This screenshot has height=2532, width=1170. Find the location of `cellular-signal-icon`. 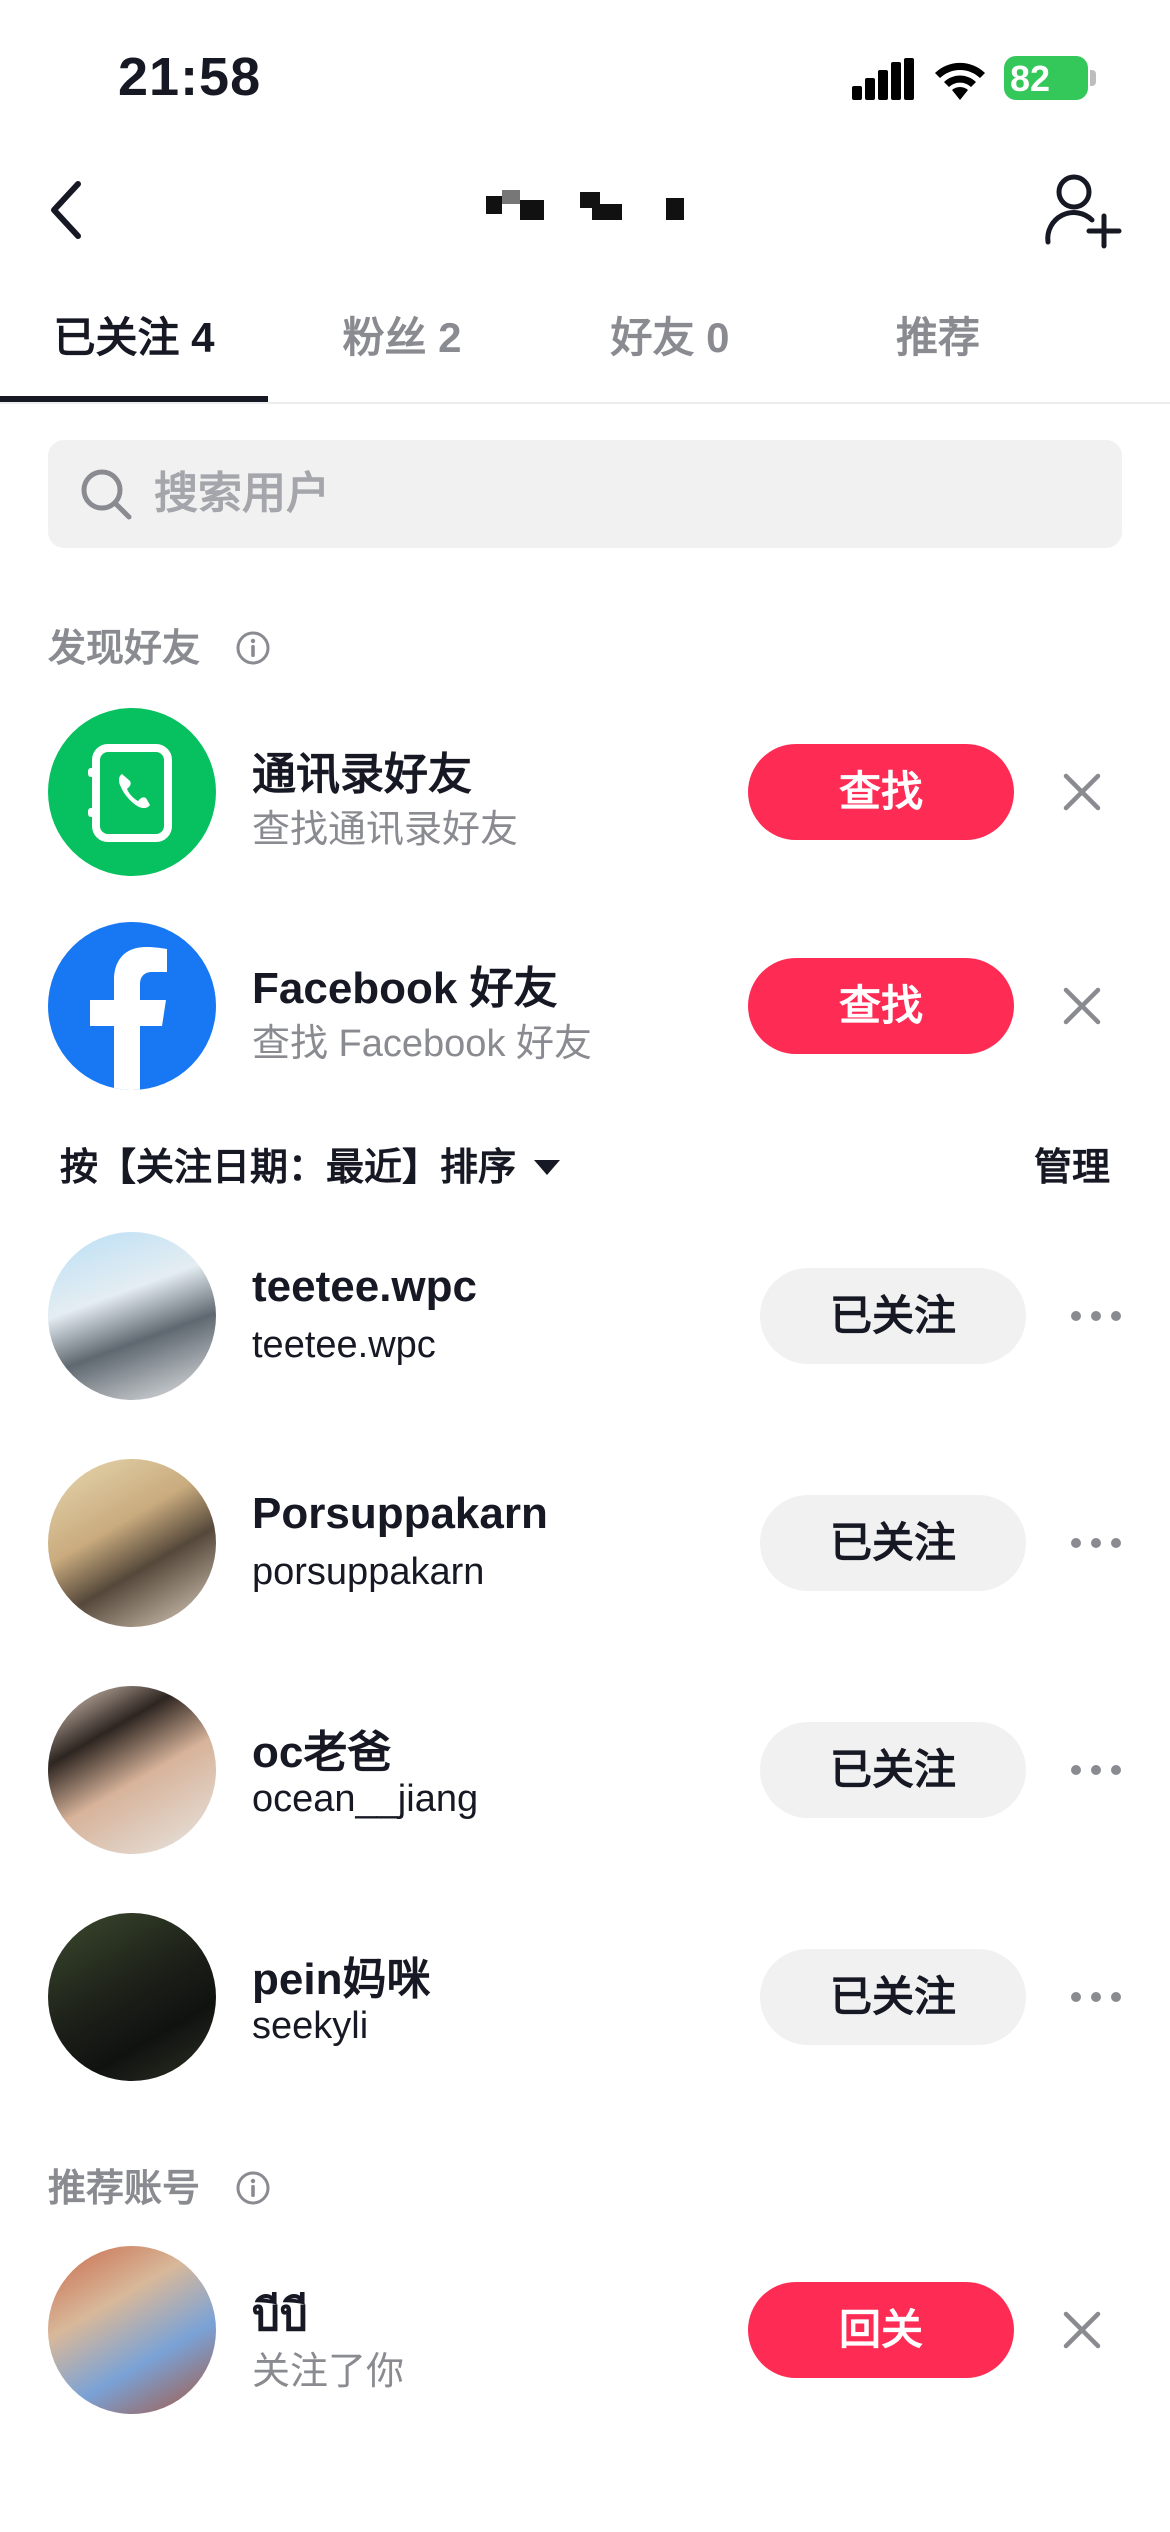

cellular-signal-icon is located at coordinates (883, 79).